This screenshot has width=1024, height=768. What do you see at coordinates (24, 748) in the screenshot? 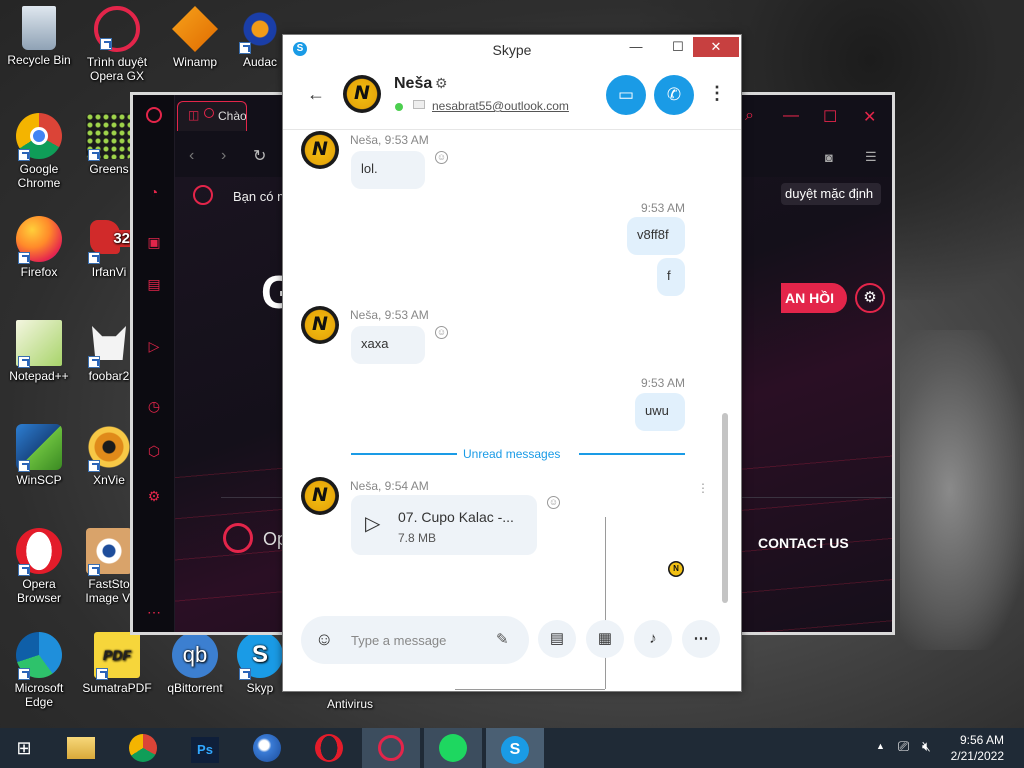
I see `start-button: ⊞` at bounding box center [24, 748].